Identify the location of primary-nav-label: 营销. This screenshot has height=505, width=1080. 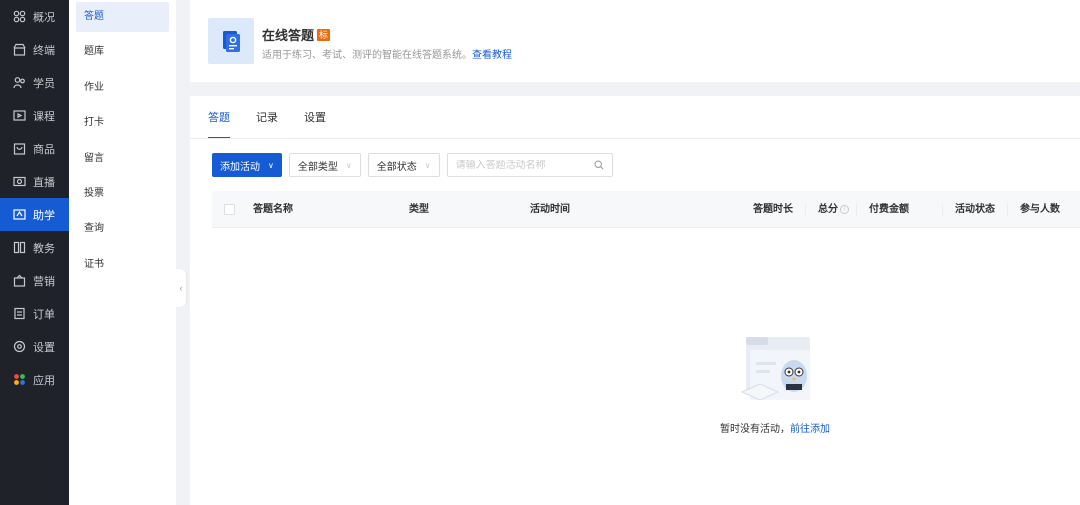
(44, 281).